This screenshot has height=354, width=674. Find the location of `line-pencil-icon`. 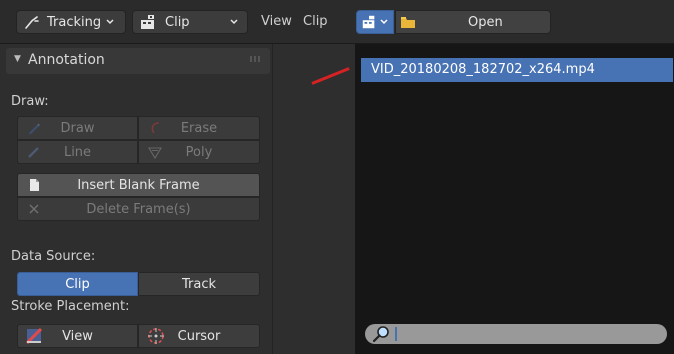

line-pencil-icon is located at coordinates (33, 152).